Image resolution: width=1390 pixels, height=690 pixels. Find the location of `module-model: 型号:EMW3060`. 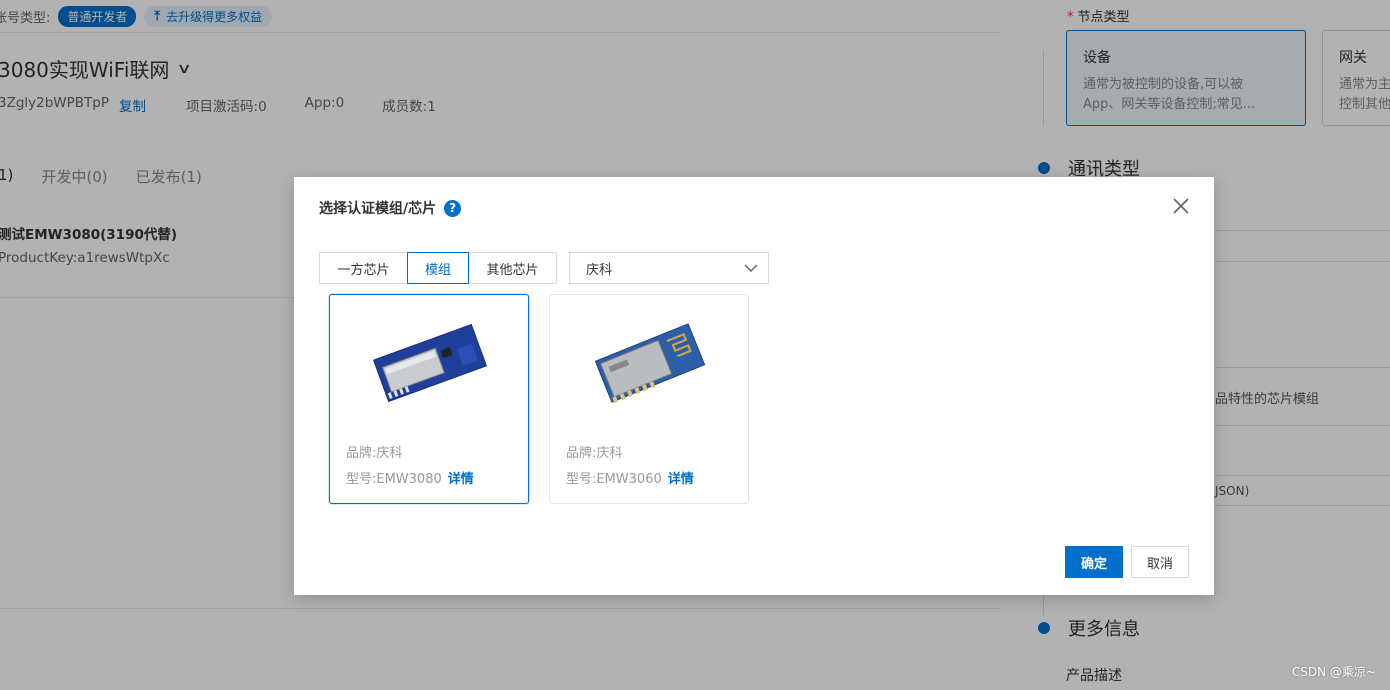

module-model: 型号:EMW3060 is located at coordinates (614, 479).